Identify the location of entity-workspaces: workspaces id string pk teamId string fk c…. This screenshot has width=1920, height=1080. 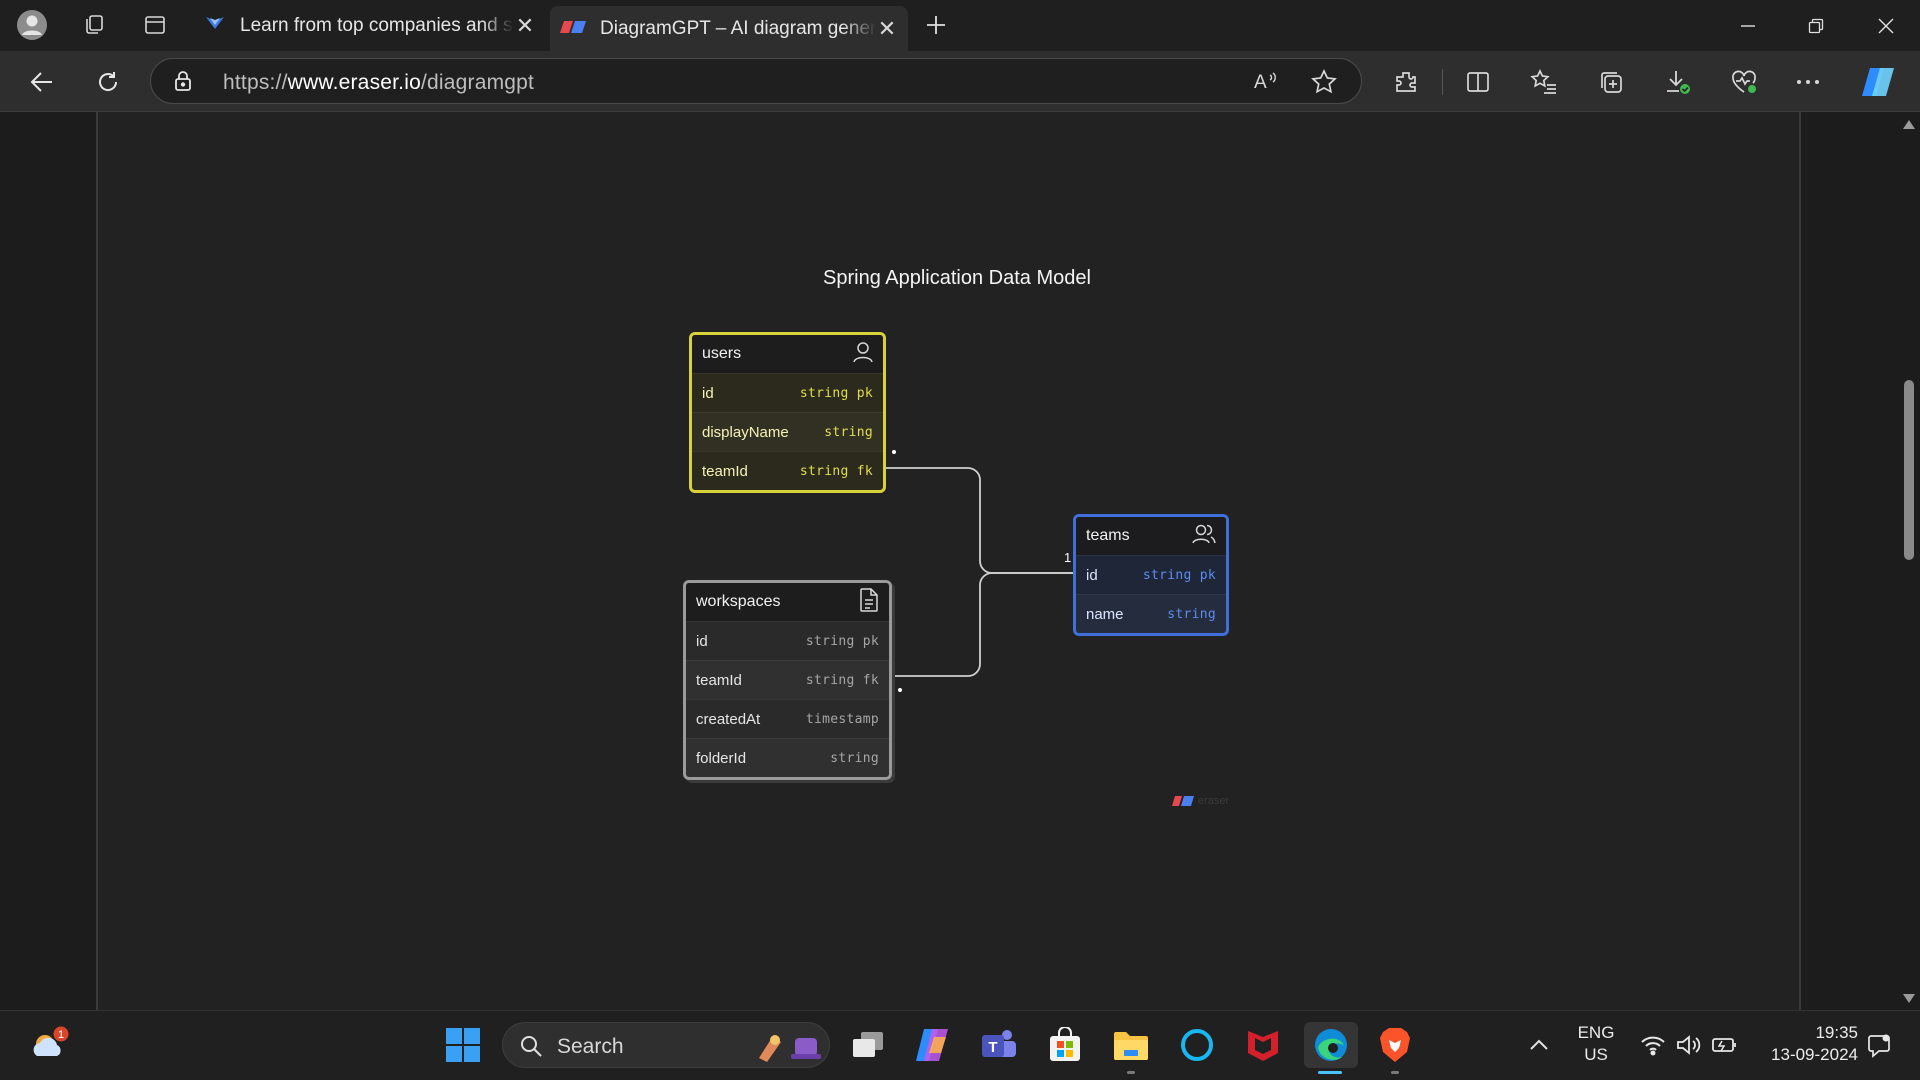
(787, 680).